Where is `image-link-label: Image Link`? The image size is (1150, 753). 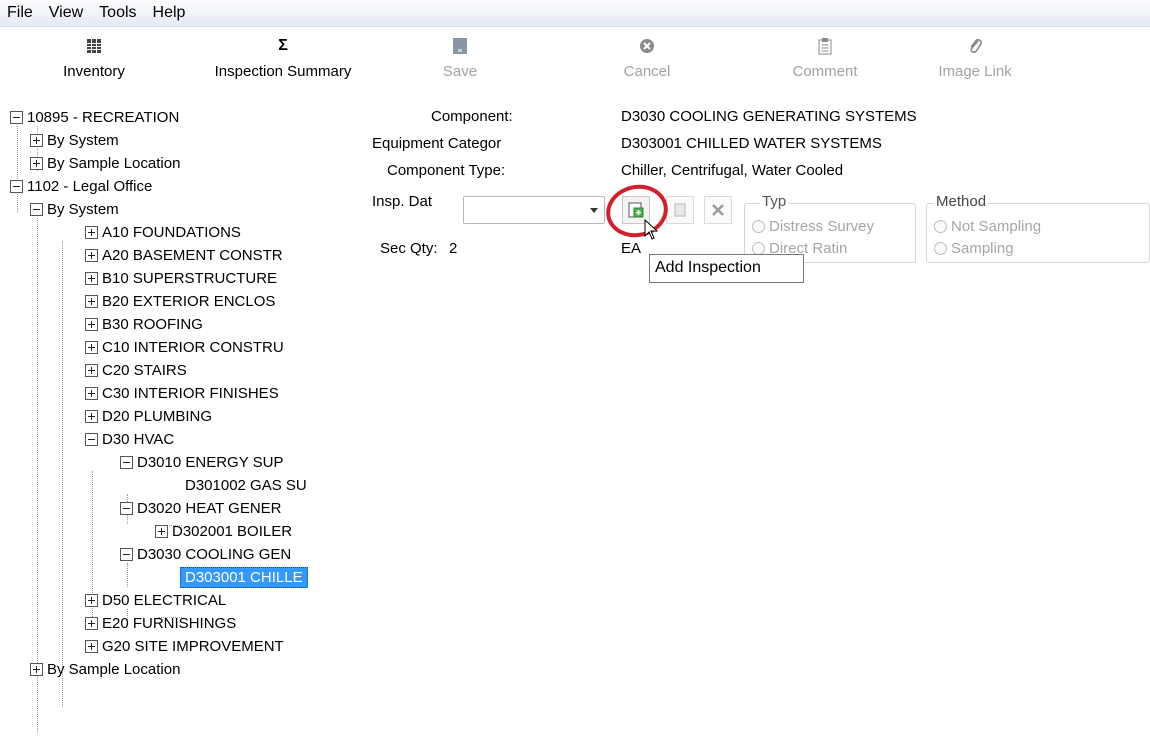 image-link-label: Image Link is located at coordinates (975, 71).